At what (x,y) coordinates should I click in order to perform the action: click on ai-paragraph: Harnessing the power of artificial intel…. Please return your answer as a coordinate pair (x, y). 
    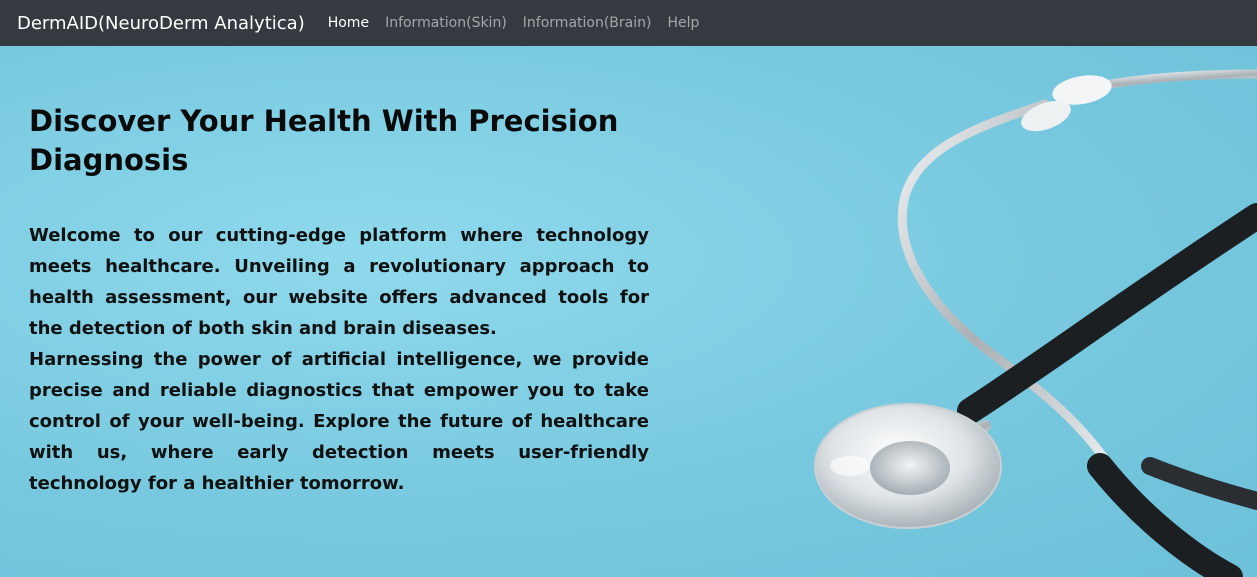
    Looking at the image, I should click on (339, 421).